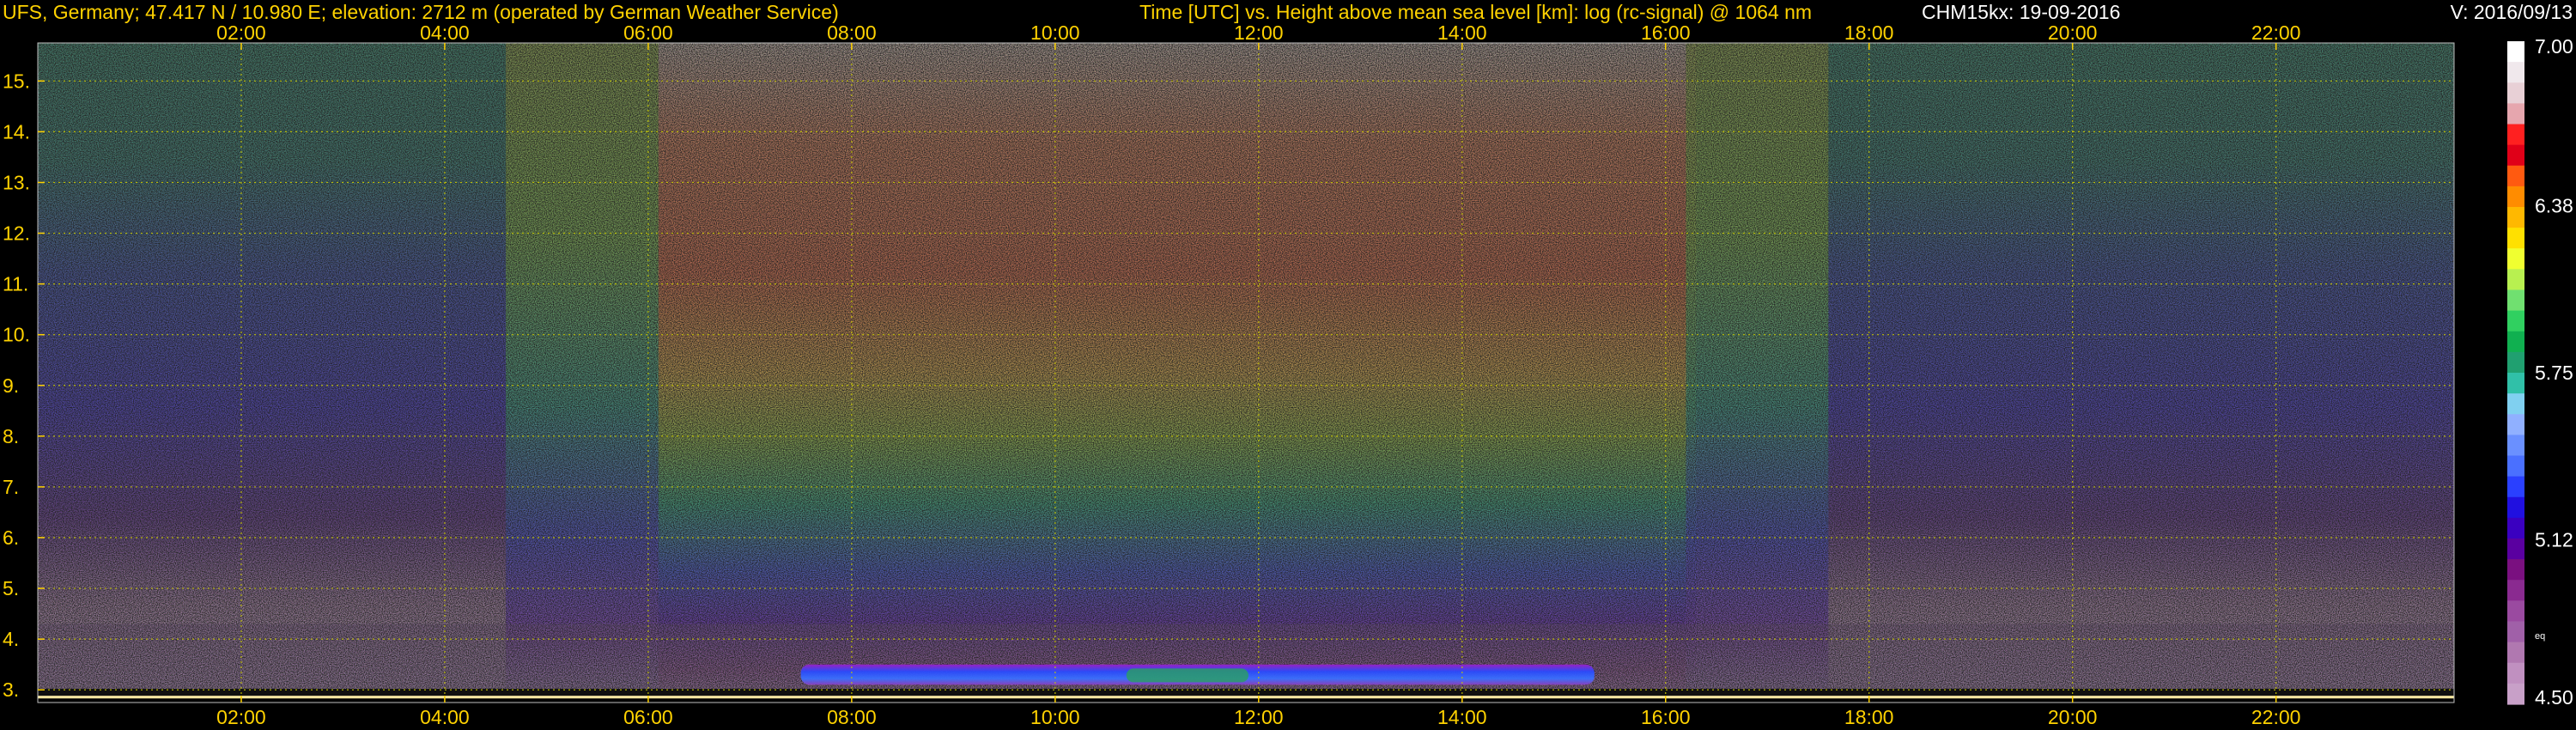  Describe the element at coordinates (16, 233) in the screenshot. I see `y-tick-label: 12.` at that location.